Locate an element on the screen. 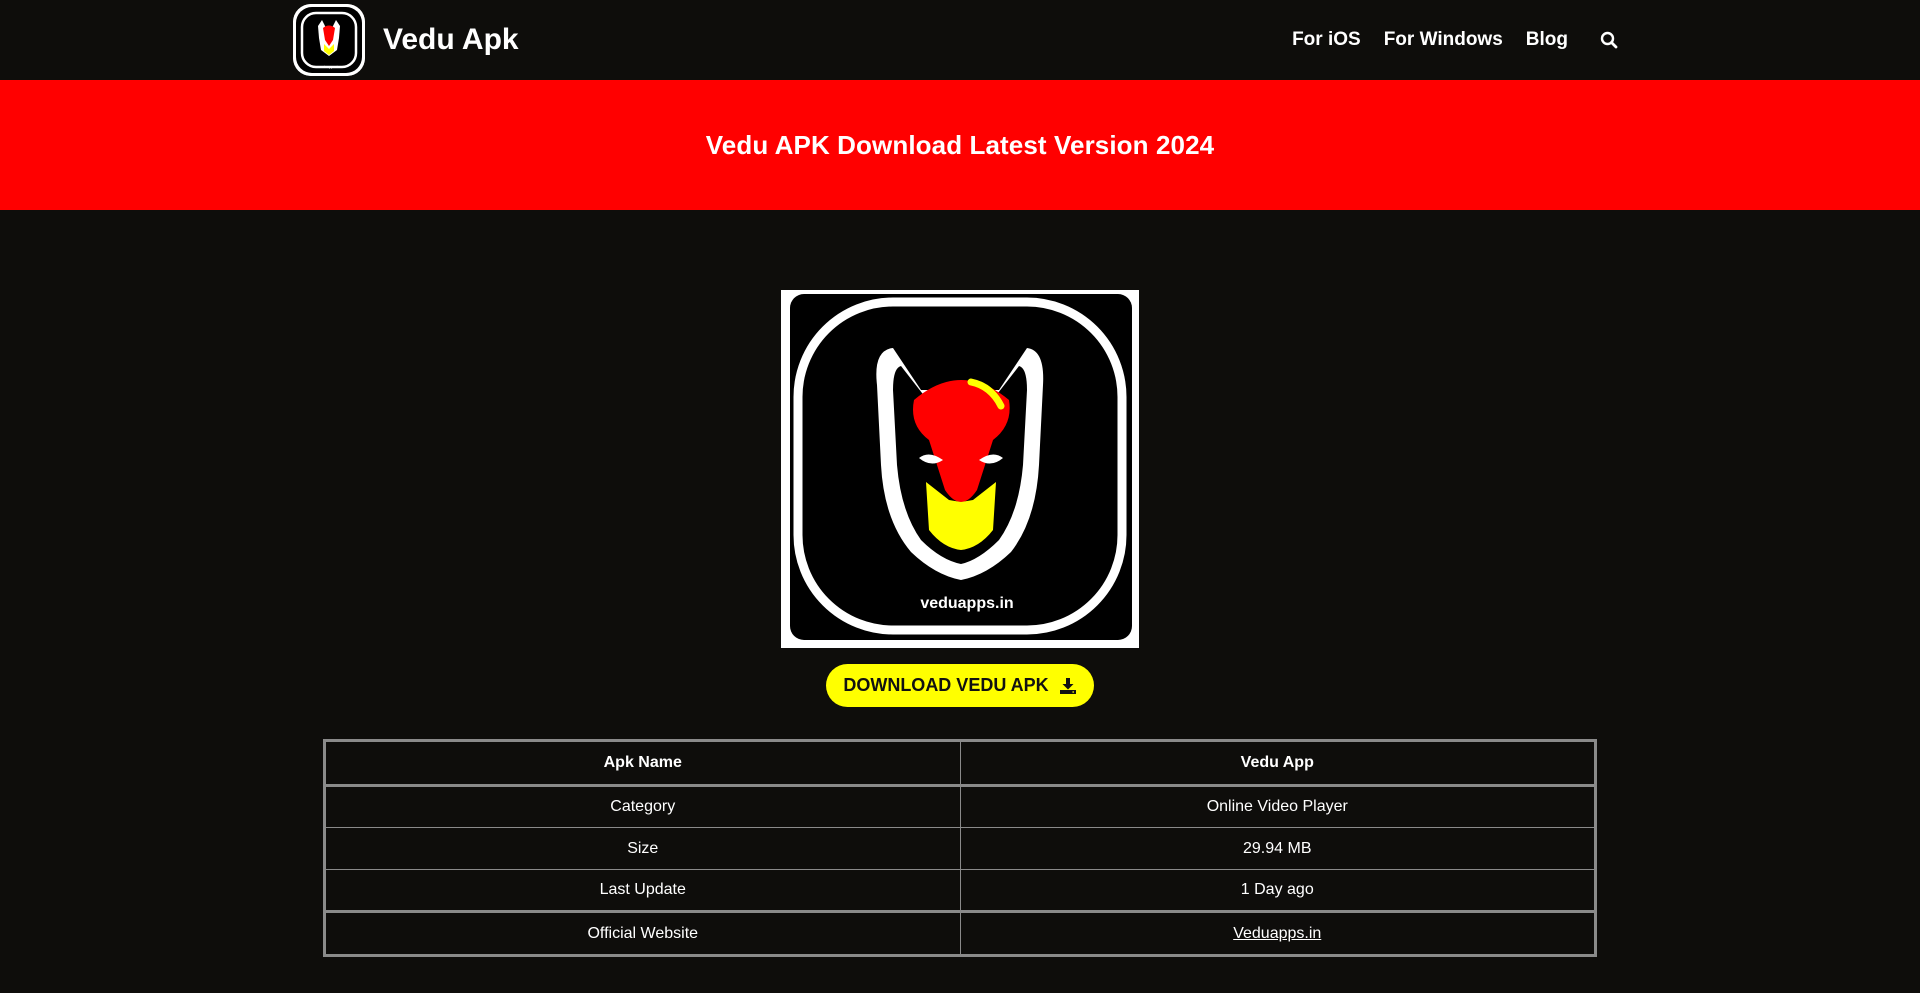  table-row: Category Online Video Player is located at coordinates (960, 806).